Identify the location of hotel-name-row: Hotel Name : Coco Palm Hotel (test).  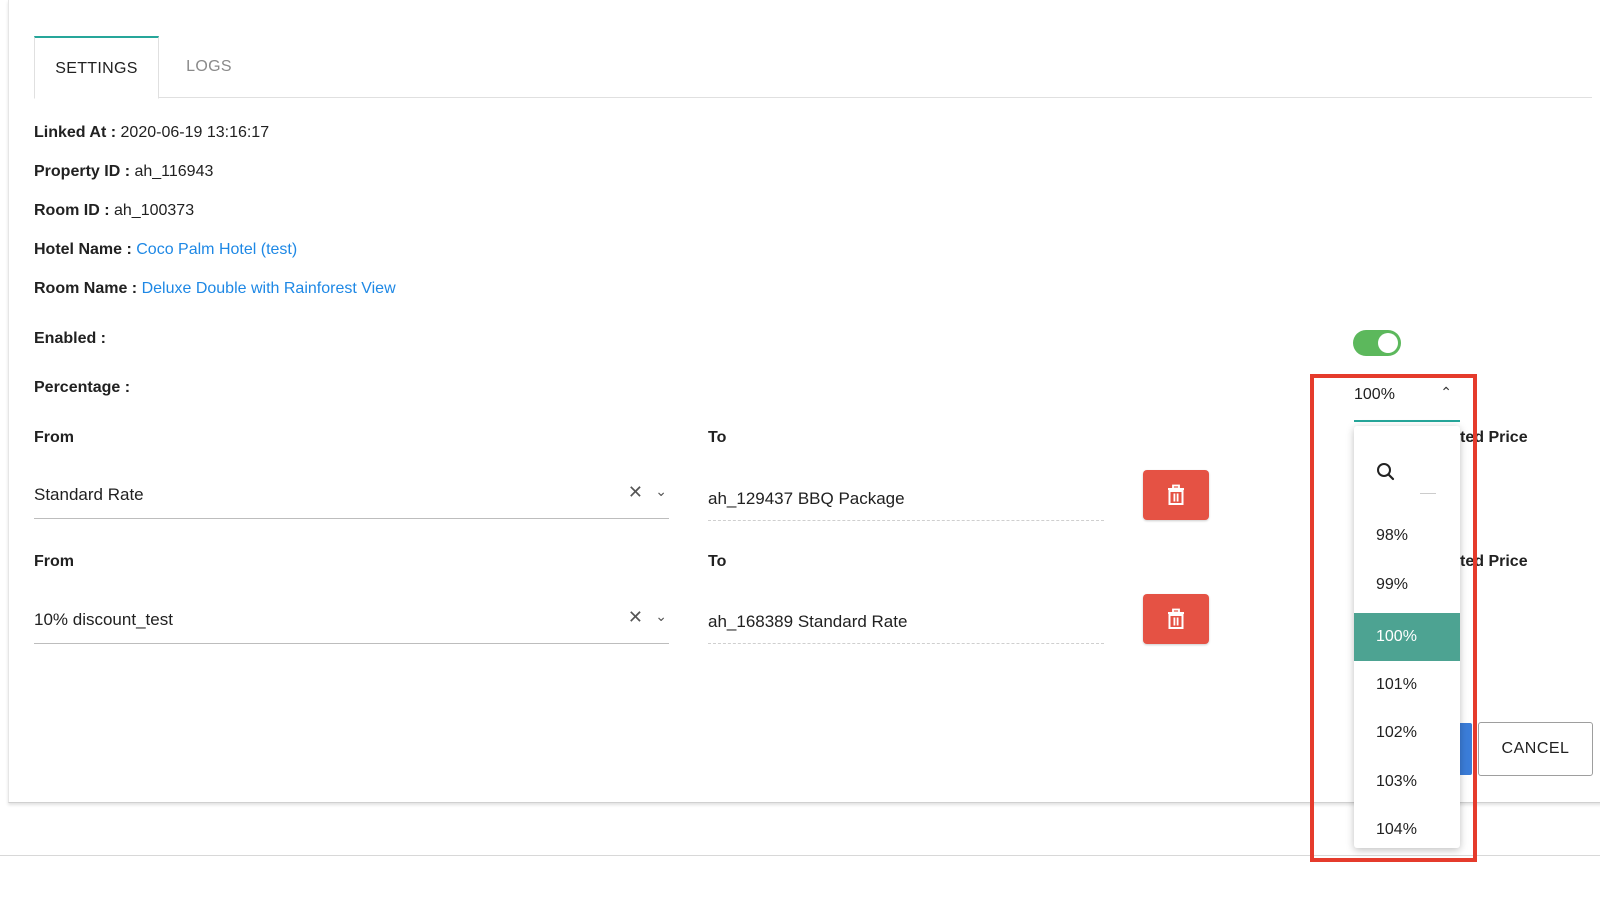
(165, 250).